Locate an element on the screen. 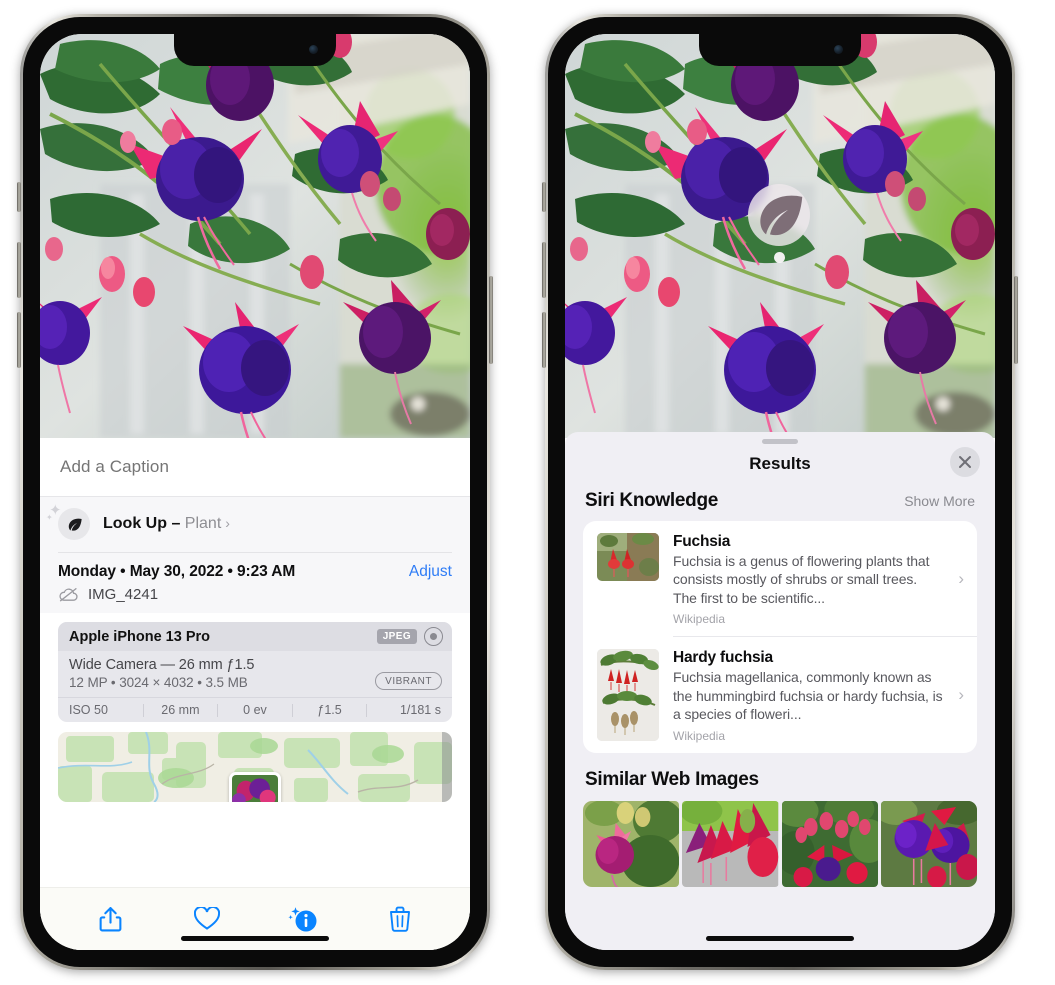  info-button is located at coordinates (303, 919).